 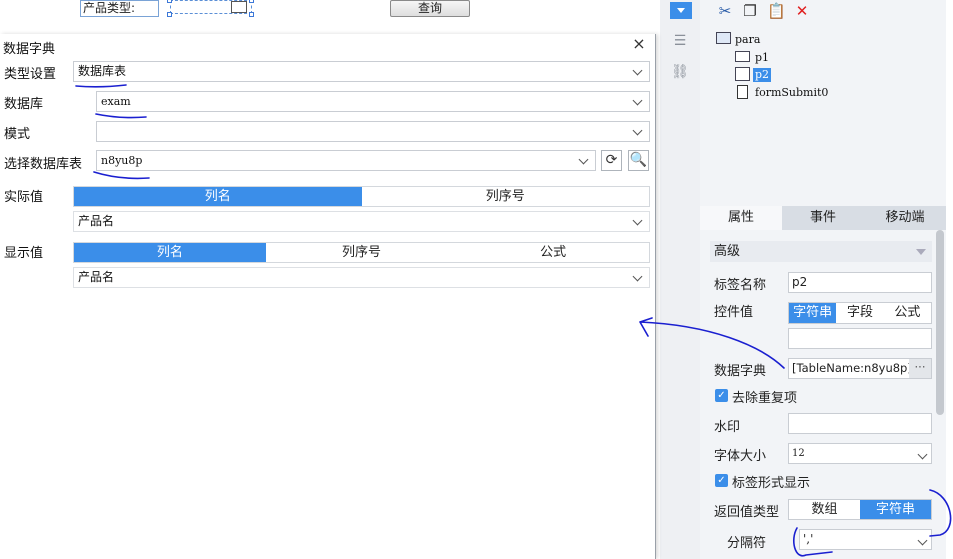 I want to click on font-size-select: 12, so click(x=860, y=453).